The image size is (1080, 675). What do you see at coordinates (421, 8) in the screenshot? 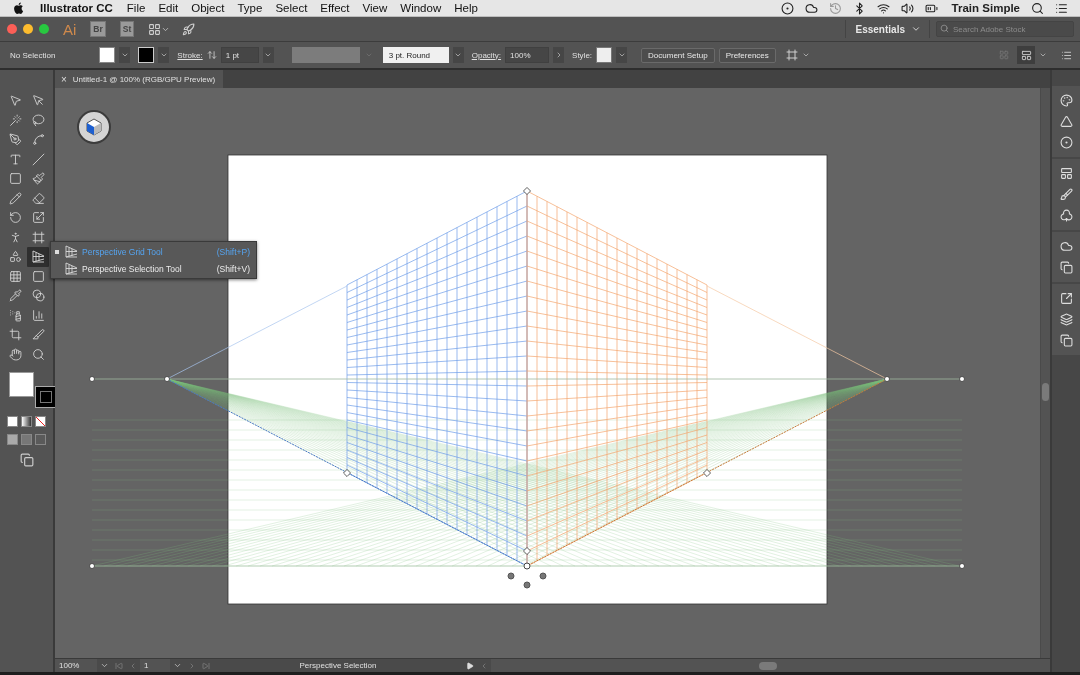
I see `menu-item: Window` at bounding box center [421, 8].